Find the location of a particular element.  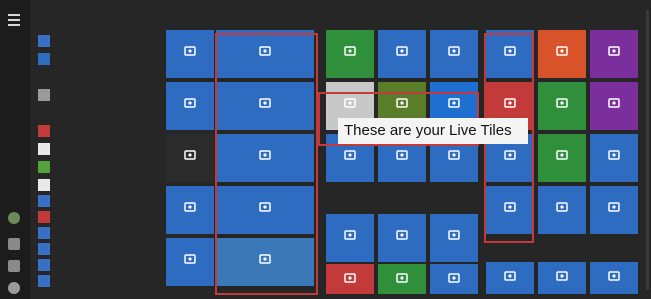

store-tile is located at coordinates (454, 54).